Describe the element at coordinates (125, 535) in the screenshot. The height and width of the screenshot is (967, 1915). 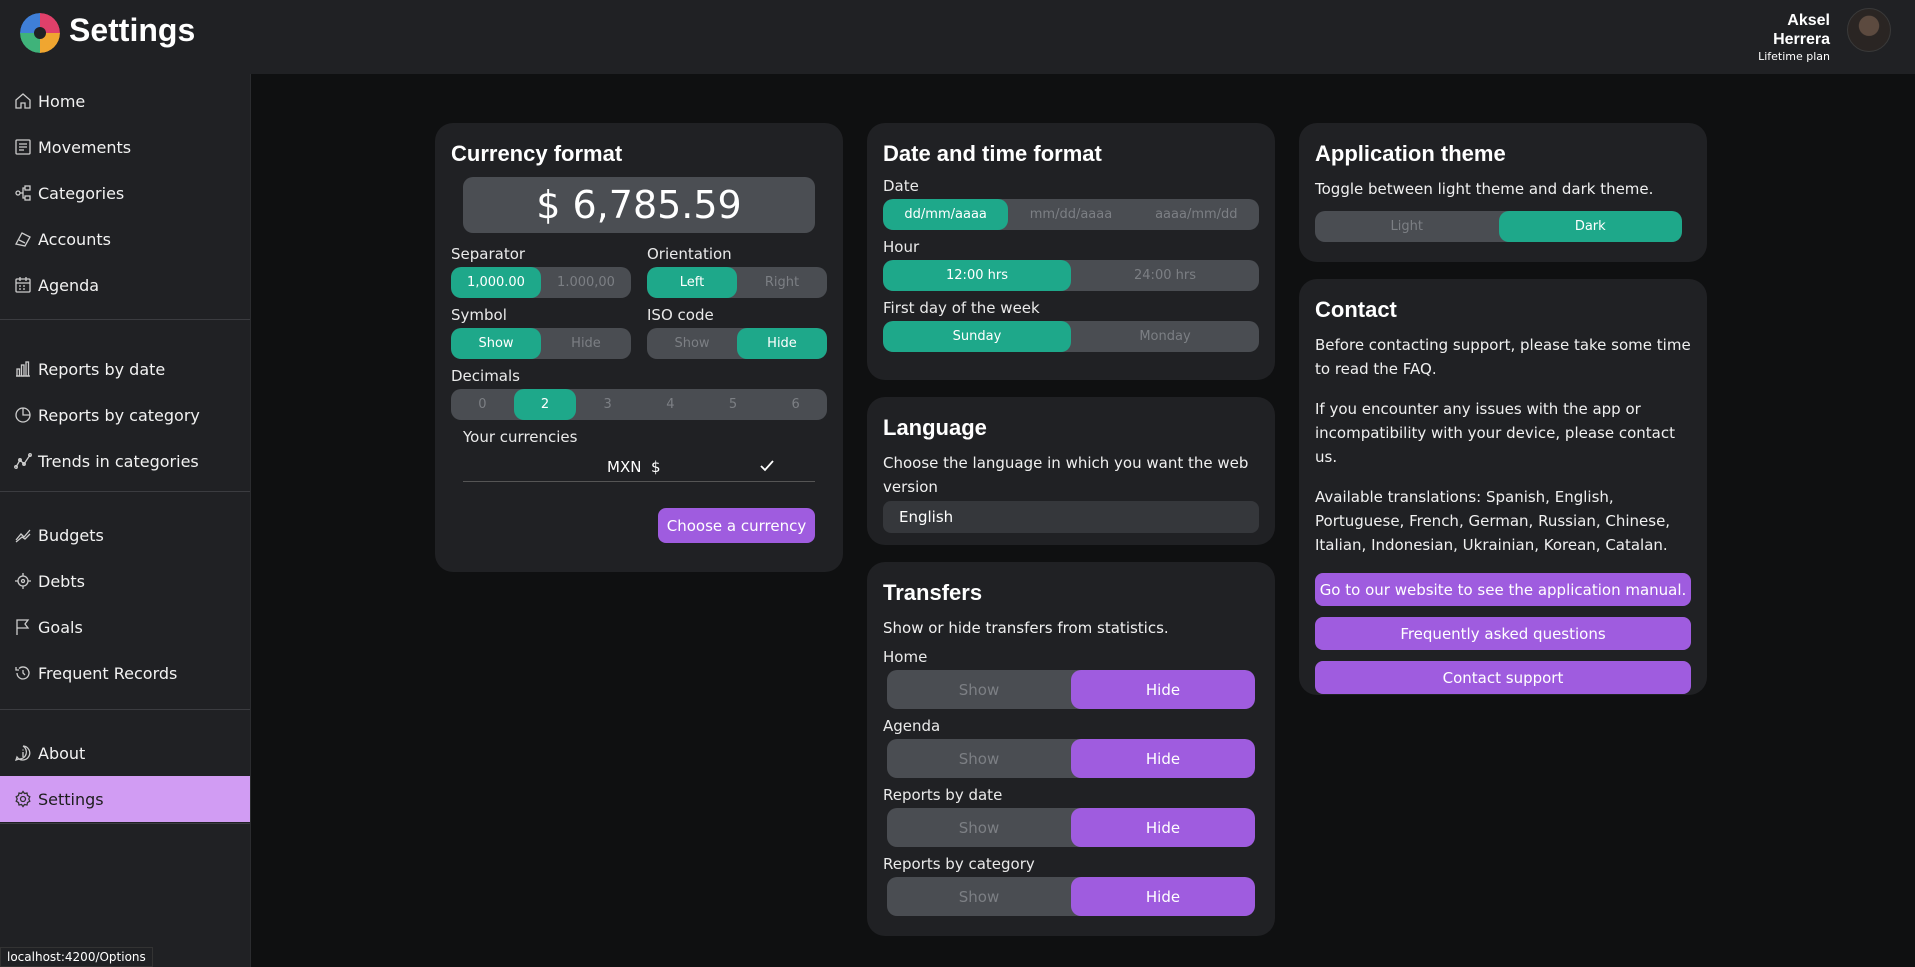
I see `sidebar-item-budgets: Budgets` at that location.